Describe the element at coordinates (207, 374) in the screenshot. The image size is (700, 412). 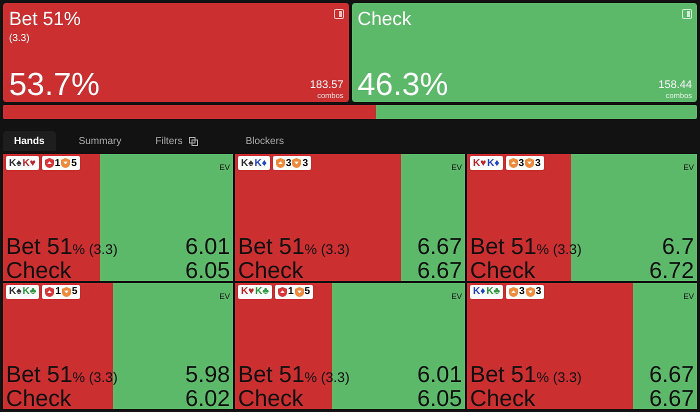
I see `bet-ev: 5.98` at that location.